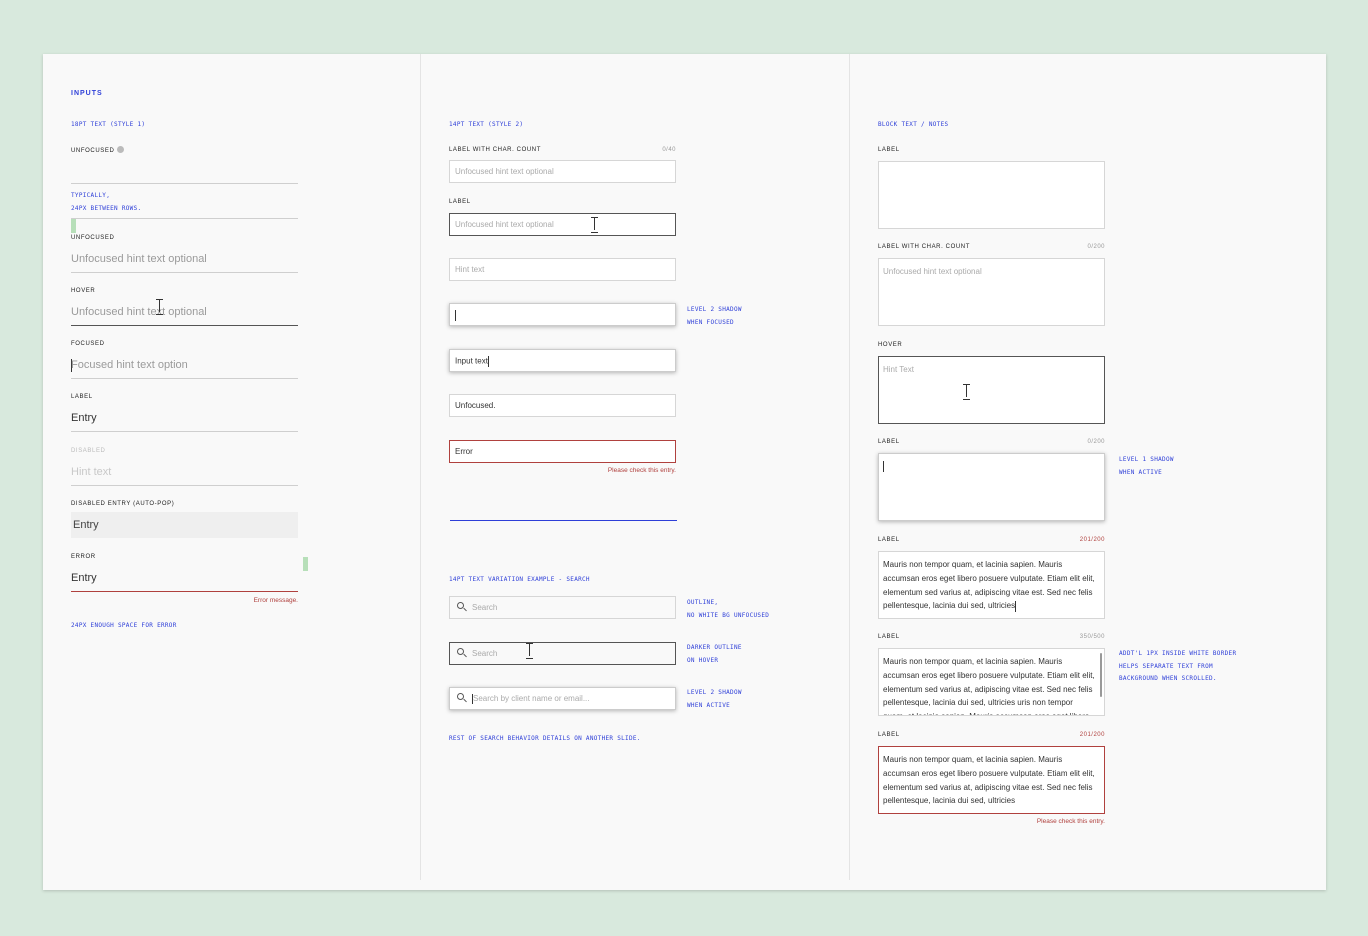  Describe the element at coordinates (562, 405) in the screenshot. I see `text-input-unfocused: Unfocused.` at that location.